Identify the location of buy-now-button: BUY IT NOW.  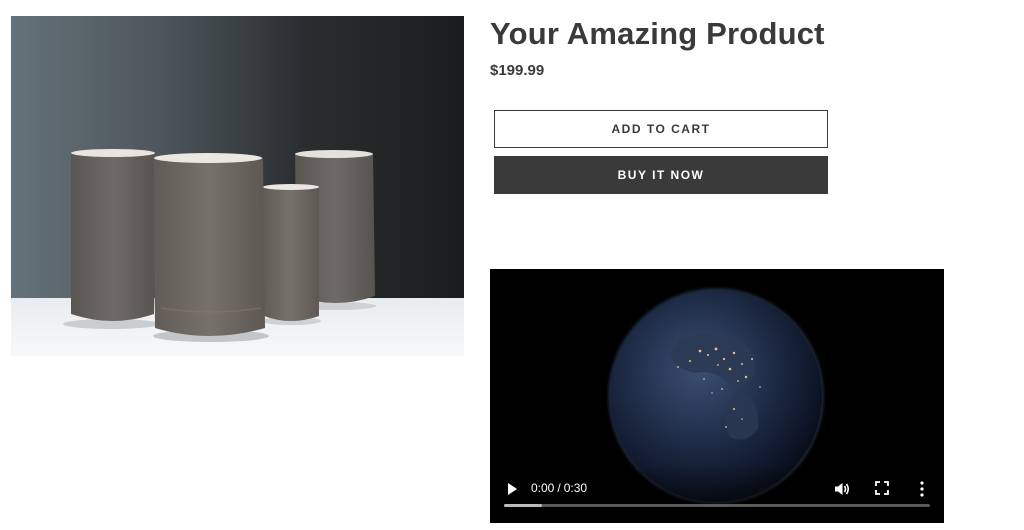
(661, 175).